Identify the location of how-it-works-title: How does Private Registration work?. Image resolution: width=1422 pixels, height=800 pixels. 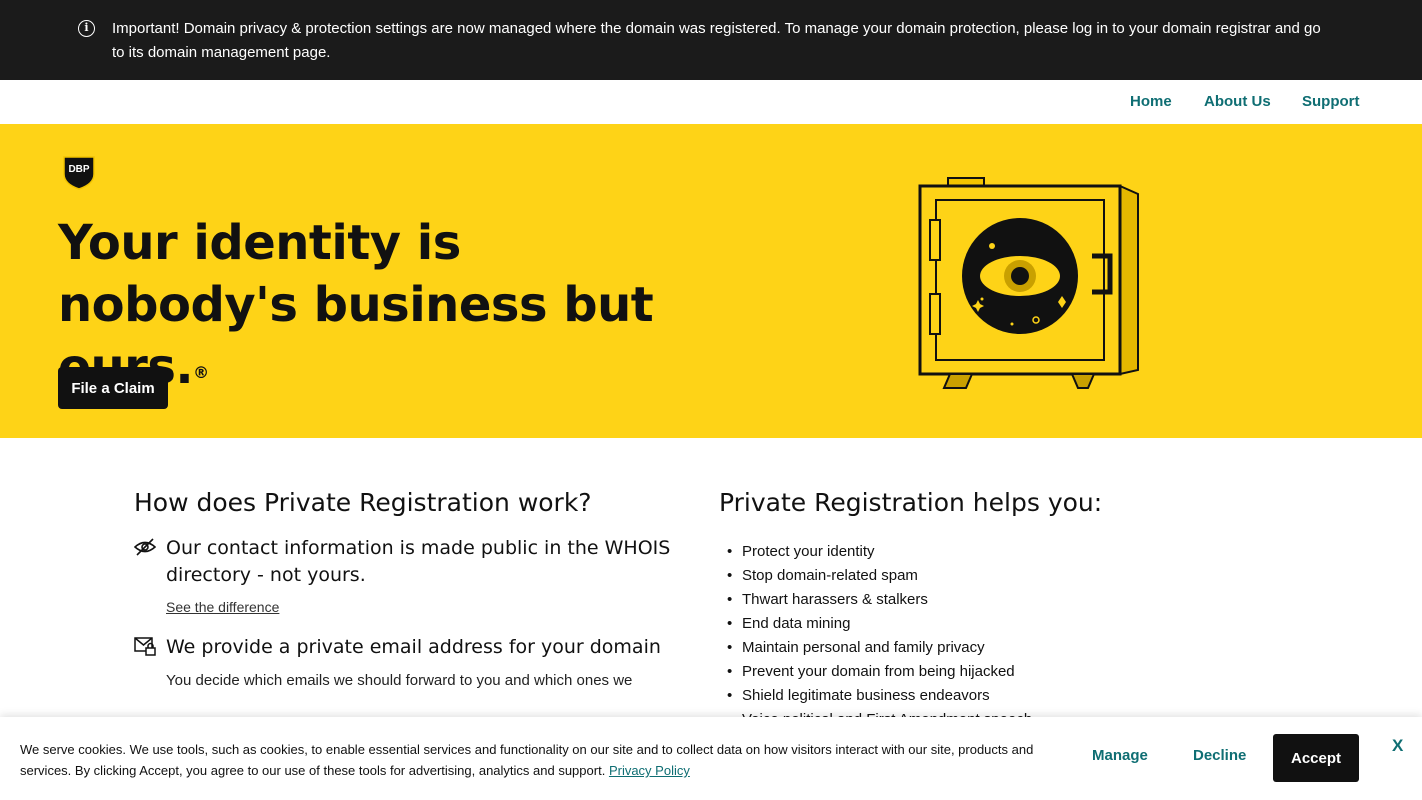
(363, 502).